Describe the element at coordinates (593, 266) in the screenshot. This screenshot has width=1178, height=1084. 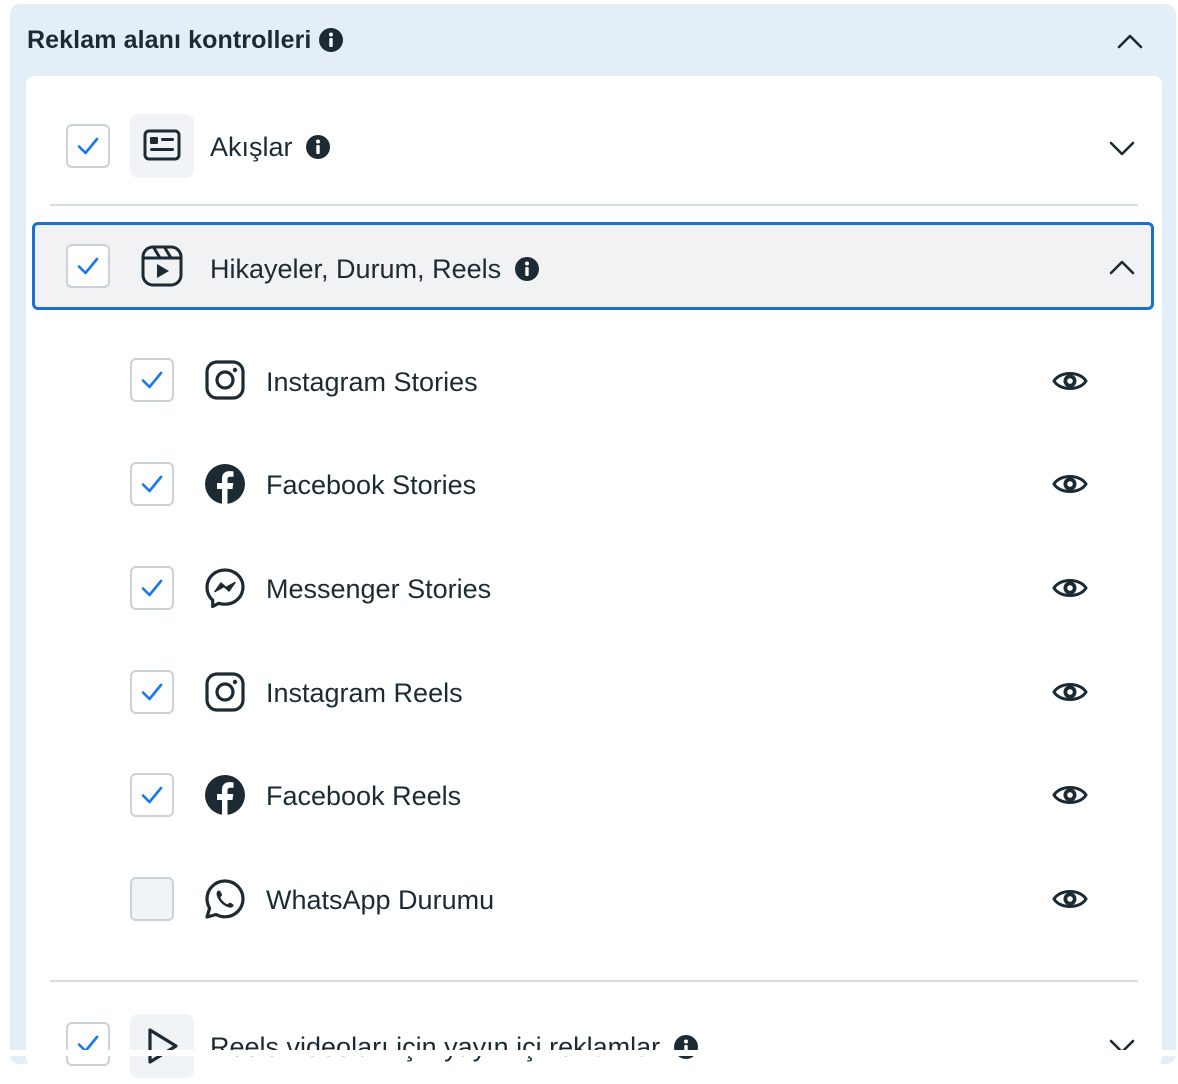
I see `group-row-stories: Hikayeler, Durum, Reels` at that location.